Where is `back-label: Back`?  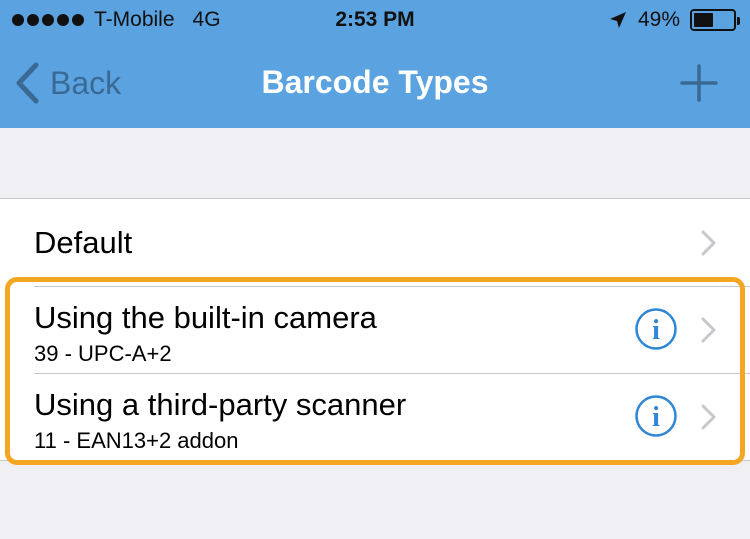
back-label: Back is located at coordinates (86, 82).